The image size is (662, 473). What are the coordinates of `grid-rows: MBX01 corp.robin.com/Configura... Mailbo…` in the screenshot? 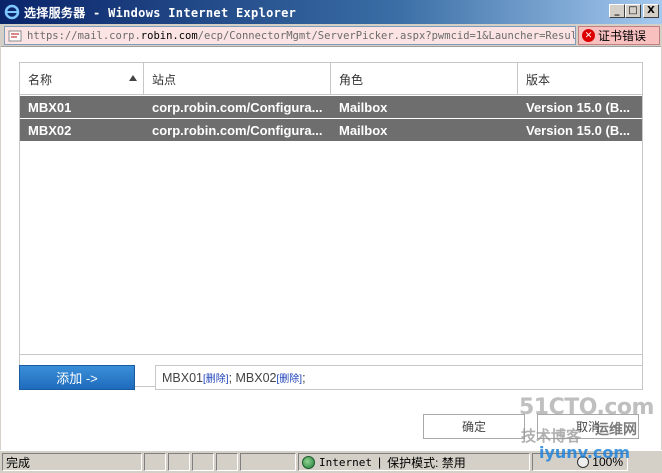 It's located at (331, 119).